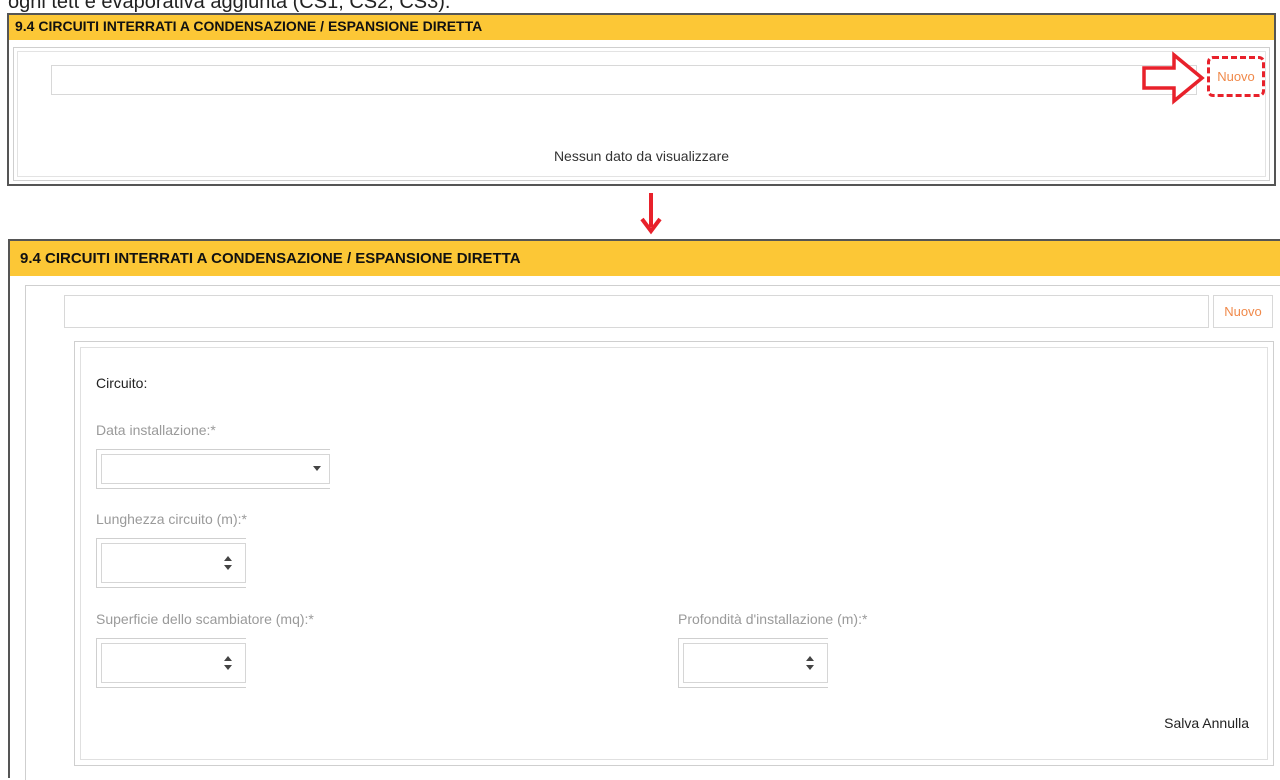 The image size is (1280, 780). Describe the element at coordinates (641, 156) in the screenshot. I see `empty-message: Nessun dato da visualizzare` at that location.